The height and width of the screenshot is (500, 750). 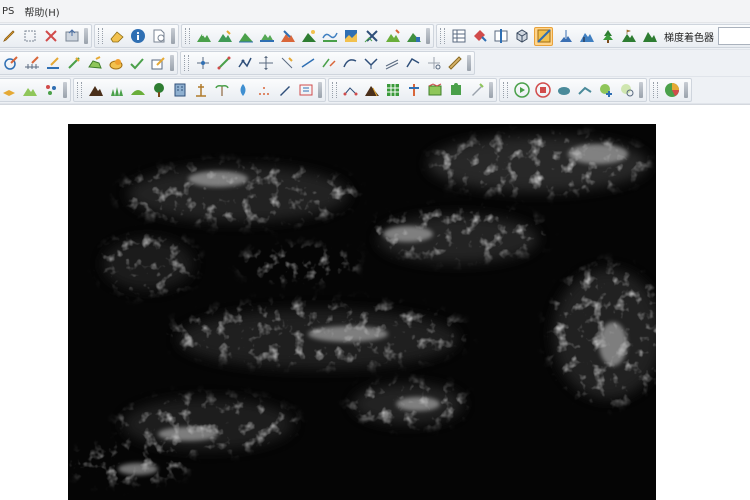 I want to click on query-icon, so click(x=479, y=36).